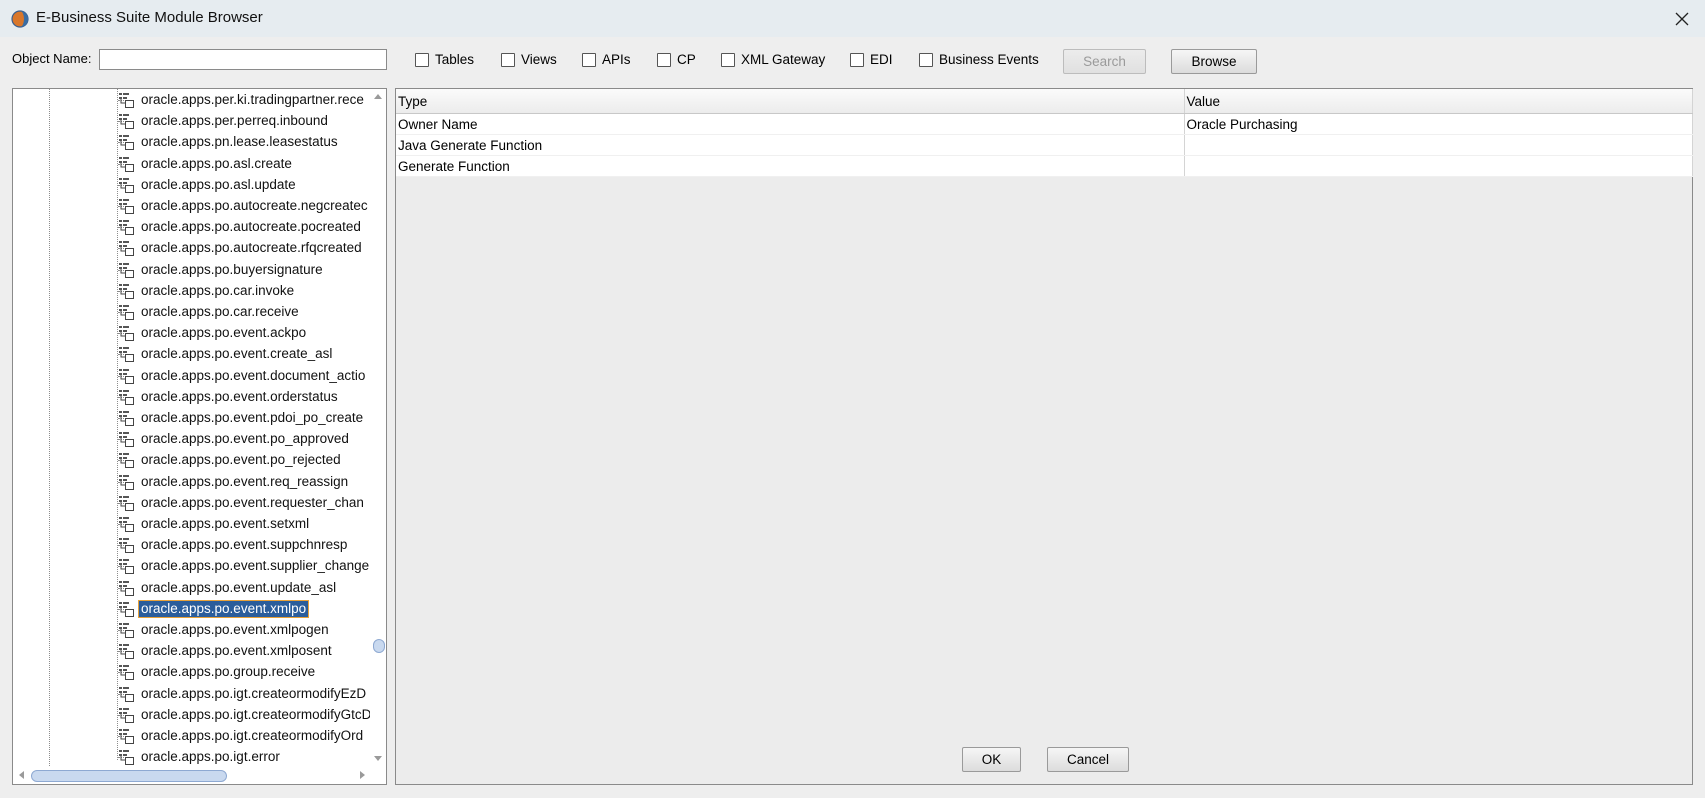  What do you see at coordinates (444, 59) in the screenshot?
I see `tables-checkbox: Tables` at bounding box center [444, 59].